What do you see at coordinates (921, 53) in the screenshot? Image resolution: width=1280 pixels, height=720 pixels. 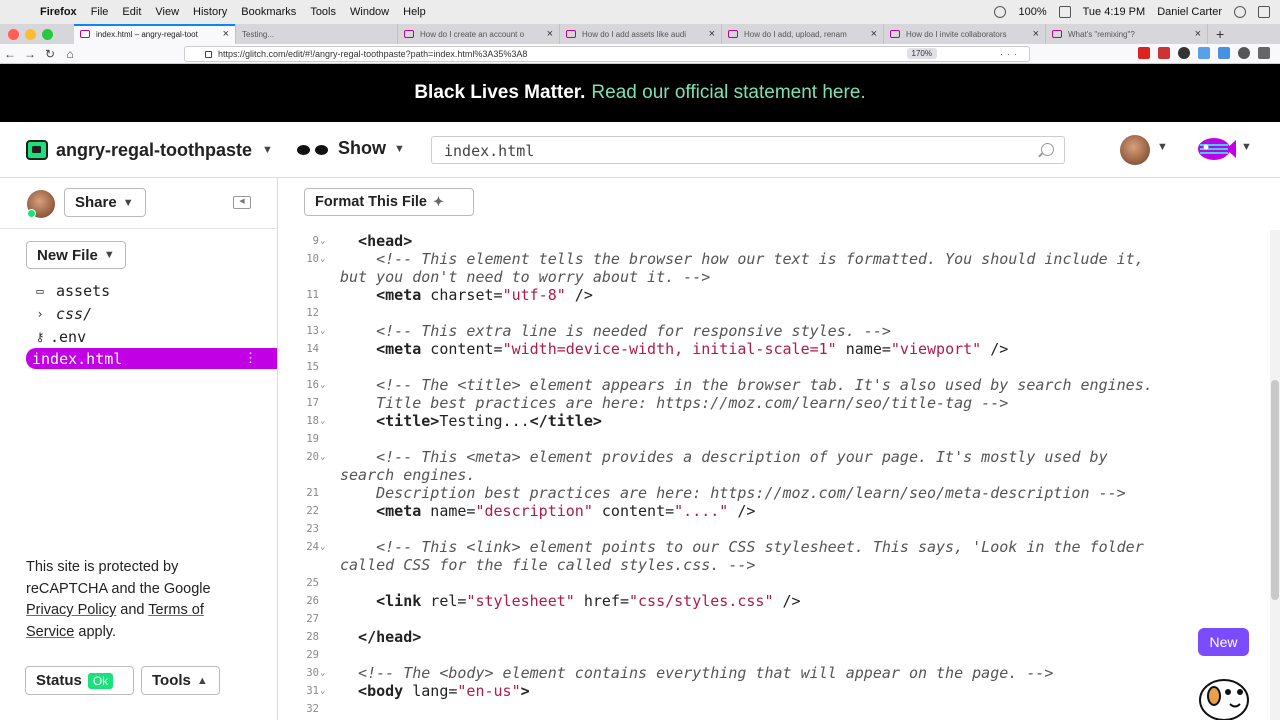 I see `zoom-level: 170%` at bounding box center [921, 53].